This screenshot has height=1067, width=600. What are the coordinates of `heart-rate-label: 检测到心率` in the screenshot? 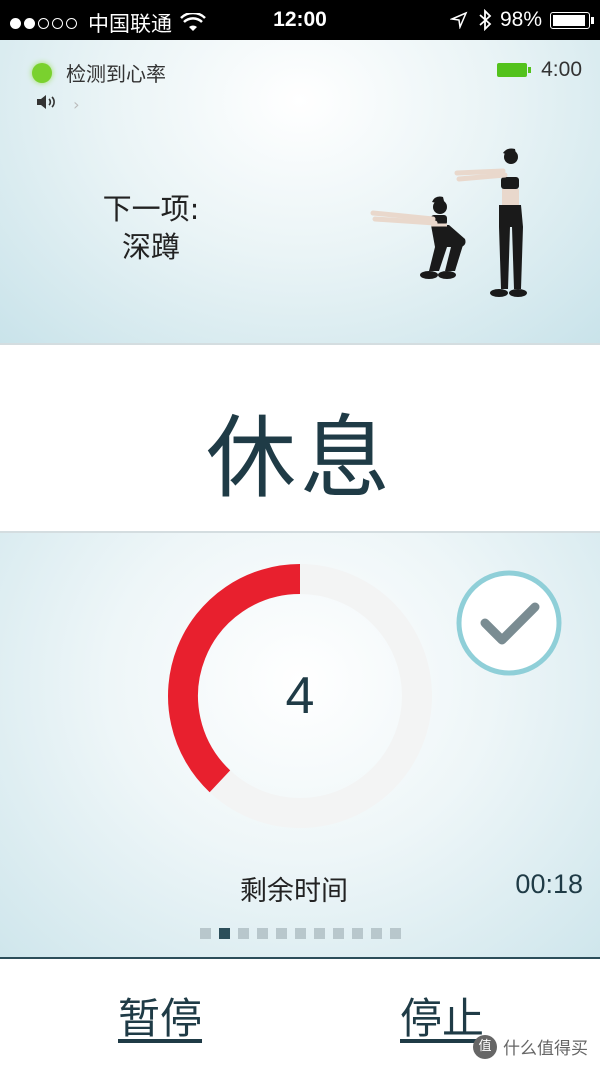 It's located at (116, 74).